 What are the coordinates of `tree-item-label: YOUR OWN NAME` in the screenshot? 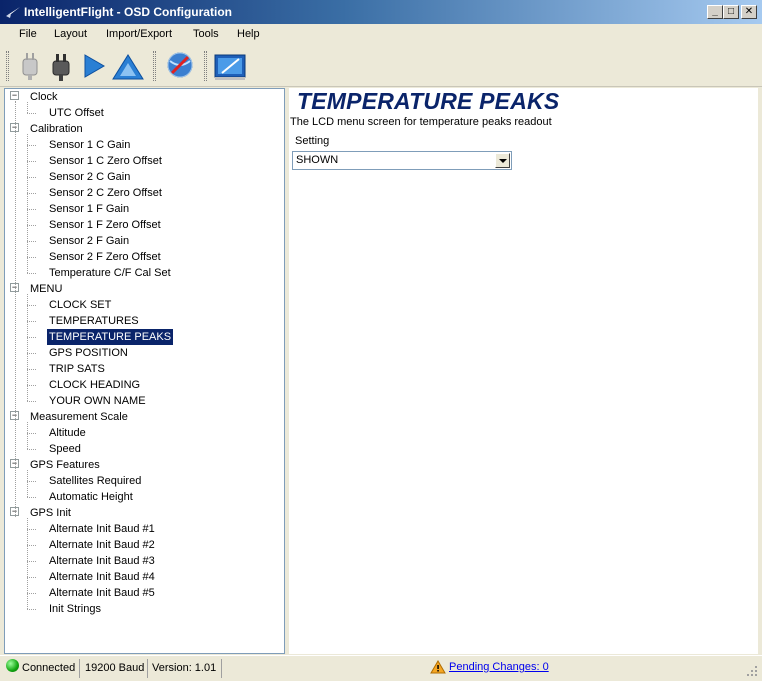 It's located at (97, 401).